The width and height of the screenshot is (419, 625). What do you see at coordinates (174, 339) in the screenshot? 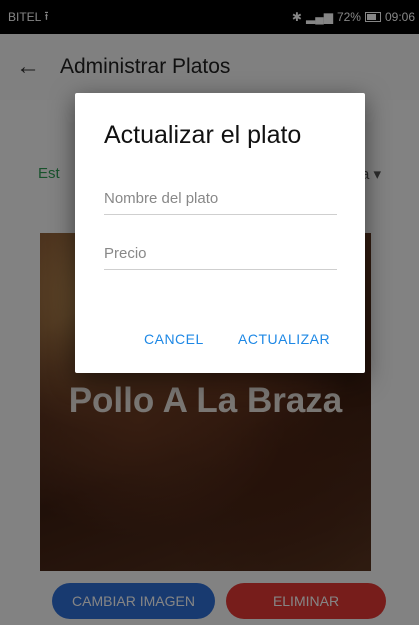
I see `cancel-button: CANCEL` at bounding box center [174, 339].